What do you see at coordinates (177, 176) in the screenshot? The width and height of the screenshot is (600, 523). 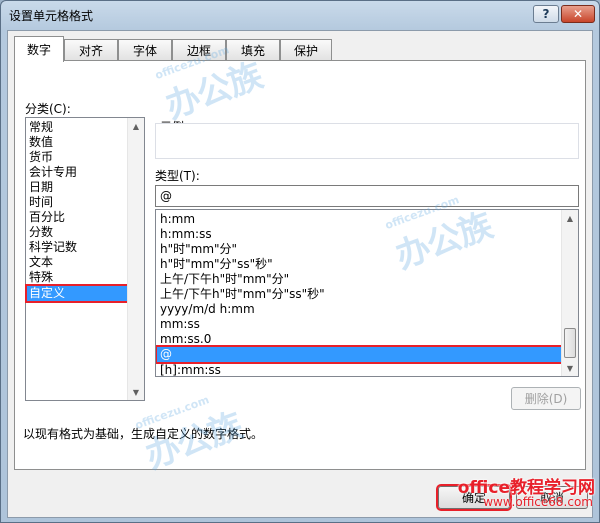 I see `type-label: 类型(T):` at bounding box center [177, 176].